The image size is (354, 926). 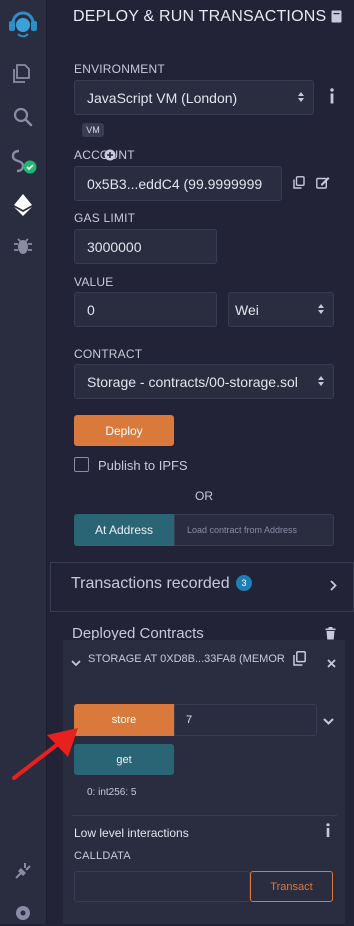 I want to click on load-address-input: Load contract from Address, so click(x=254, y=530).